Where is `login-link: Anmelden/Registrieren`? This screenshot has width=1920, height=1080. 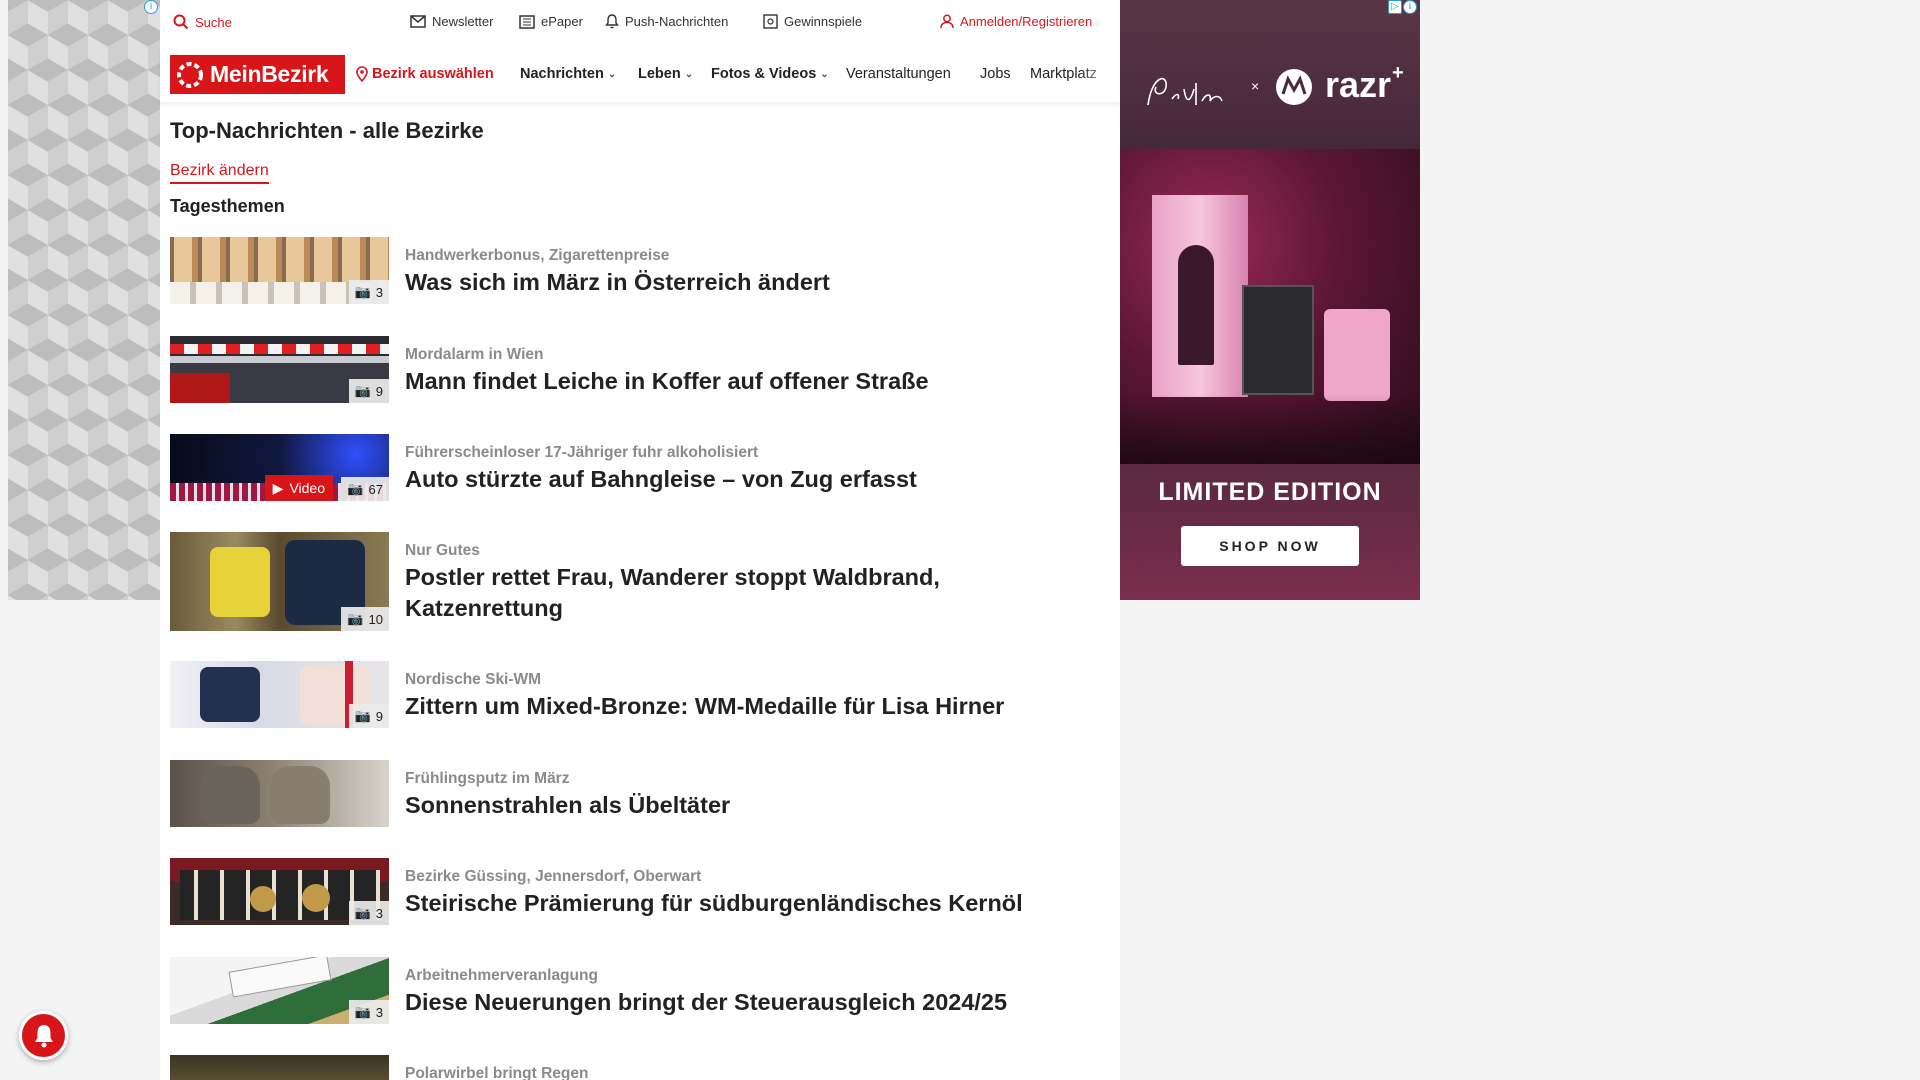
login-link: Anmelden/Registrieren is located at coordinates (1016, 21).